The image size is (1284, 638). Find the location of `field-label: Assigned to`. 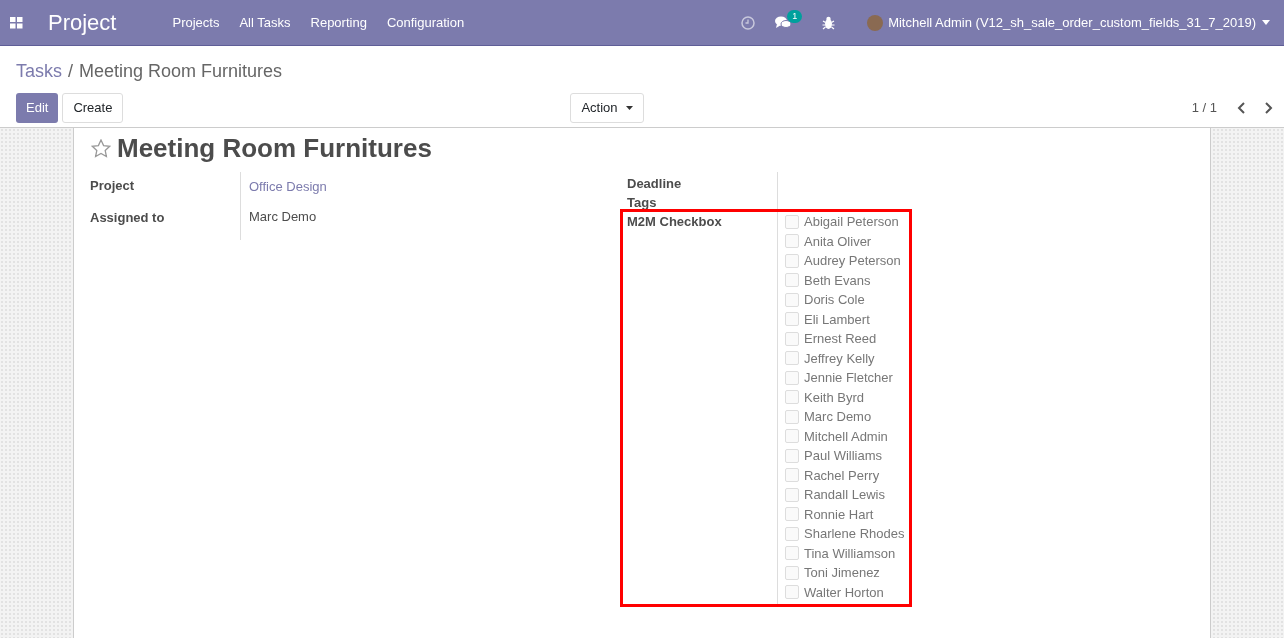

field-label: Assigned to is located at coordinates (128, 217).